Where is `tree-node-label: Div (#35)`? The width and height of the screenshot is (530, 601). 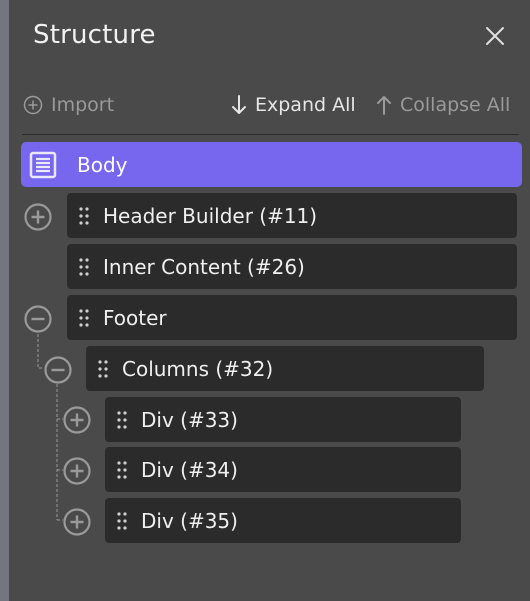
tree-node-label: Div (#35) is located at coordinates (189, 520).